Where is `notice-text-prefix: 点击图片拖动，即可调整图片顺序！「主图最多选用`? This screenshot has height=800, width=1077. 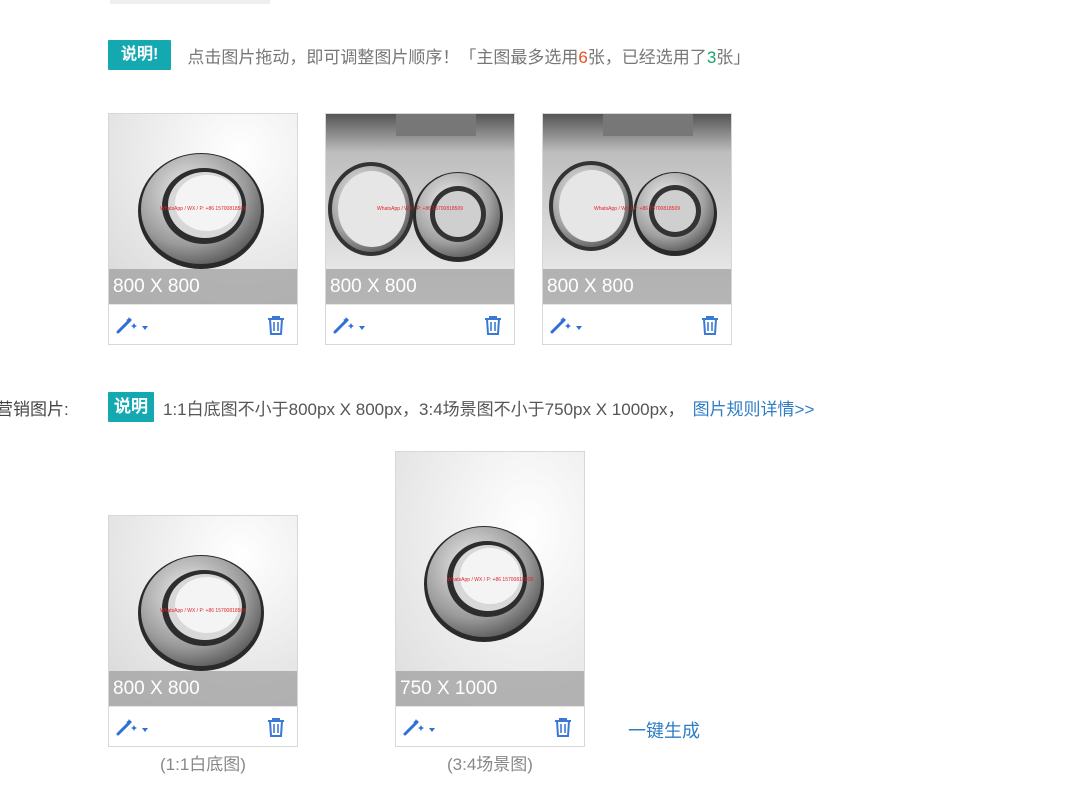 notice-text-prefix: 点击图片拖动，即可调整图片顺序！「主图最多选用 is located at coordinates (383, 57).